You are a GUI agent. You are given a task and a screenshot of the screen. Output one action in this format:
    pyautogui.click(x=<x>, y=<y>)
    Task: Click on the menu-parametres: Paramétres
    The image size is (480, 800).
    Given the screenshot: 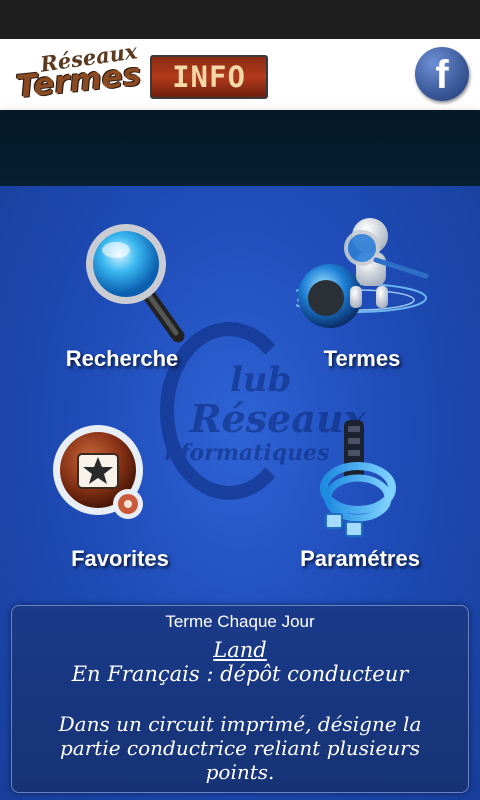 What is the action you would take?
    pyautogui.click(x=360, y=498)
    